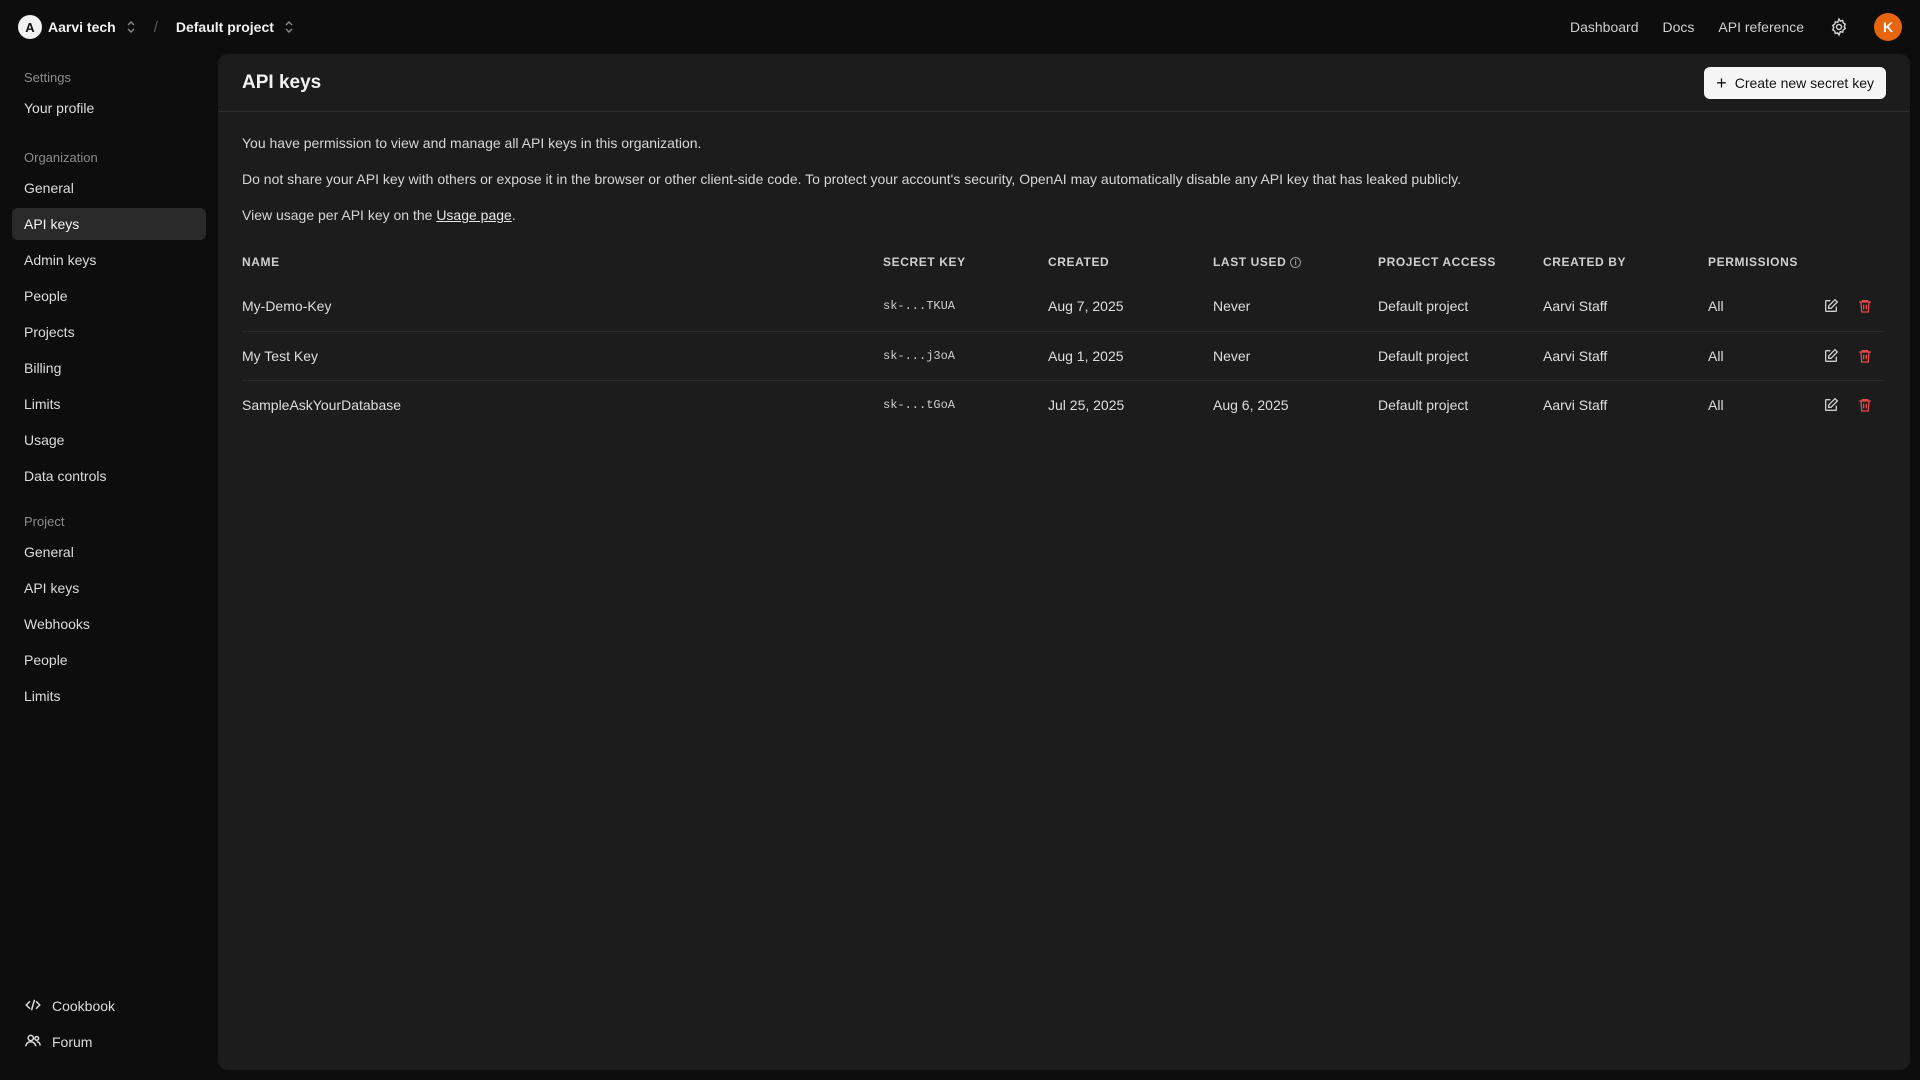  I want to click on sidebar-item-data-controls: Data controls, so click(109, 476).